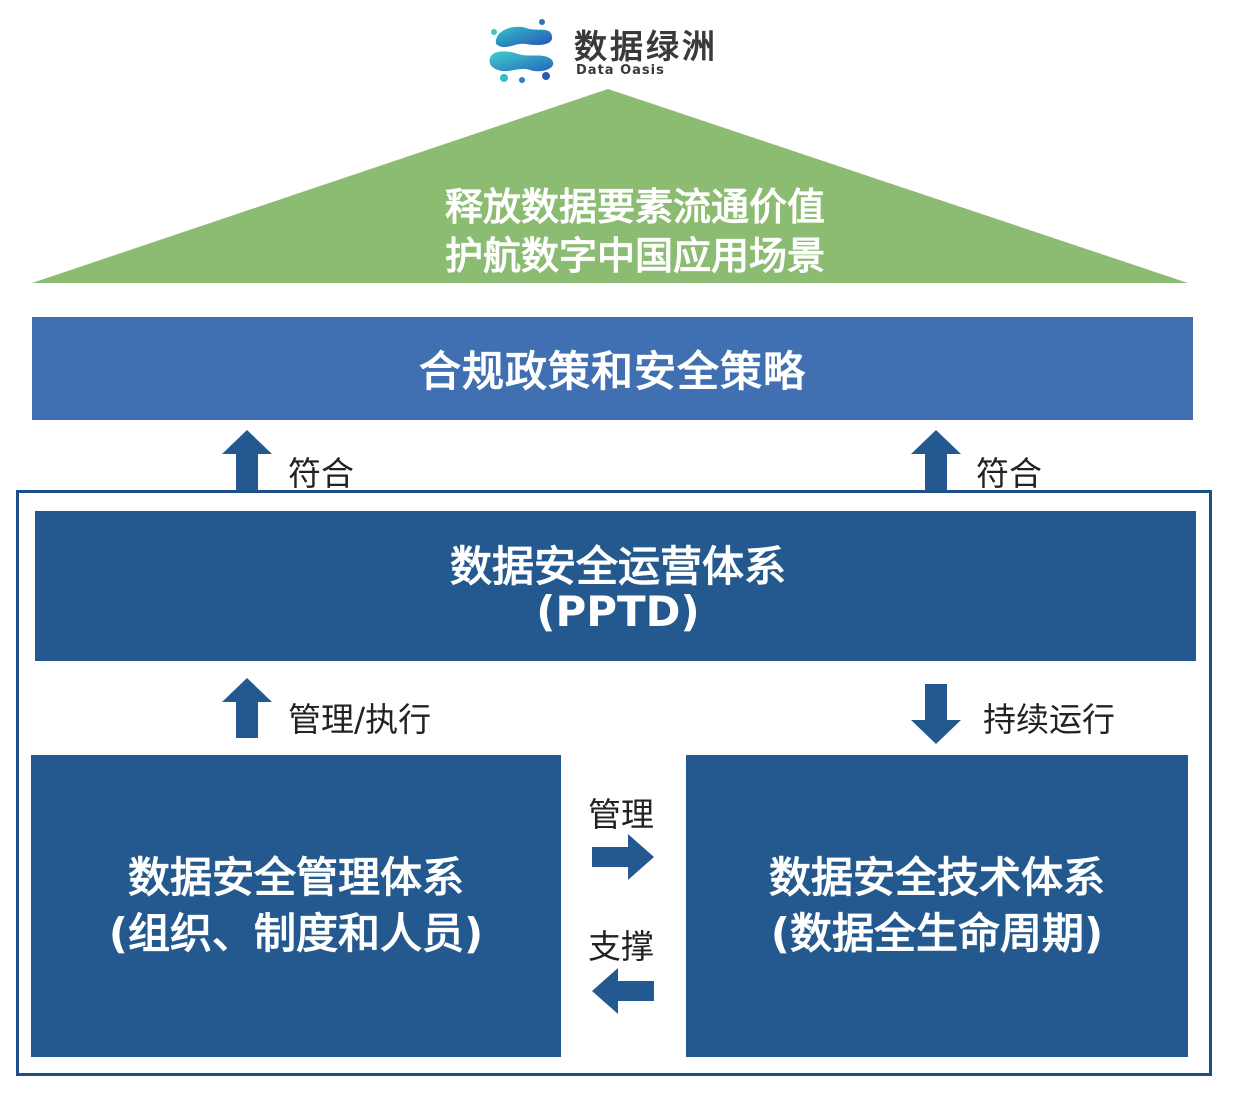  I want to click on management-system-box: 数据安全管理体系 (组织、制度和人员), so click(296, 906).